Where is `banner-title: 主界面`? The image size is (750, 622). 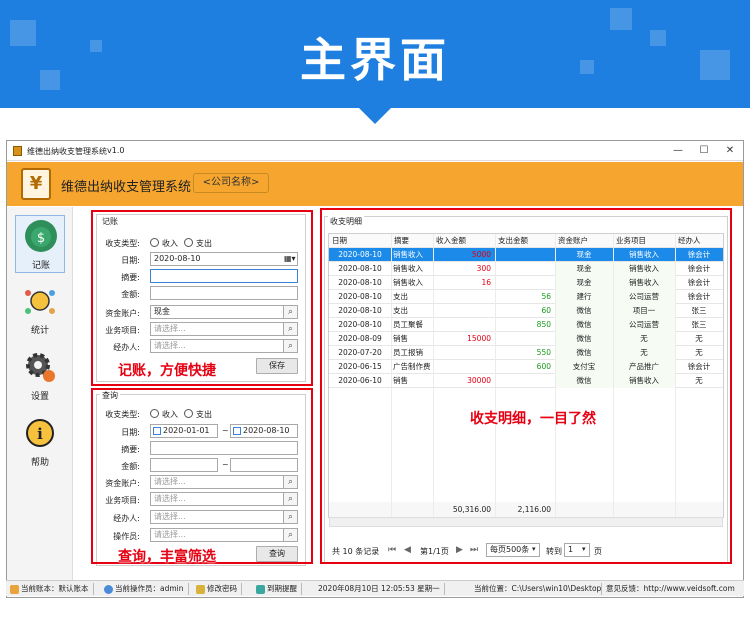
banner-title: 主界面 is located at coordinates (375, 60).